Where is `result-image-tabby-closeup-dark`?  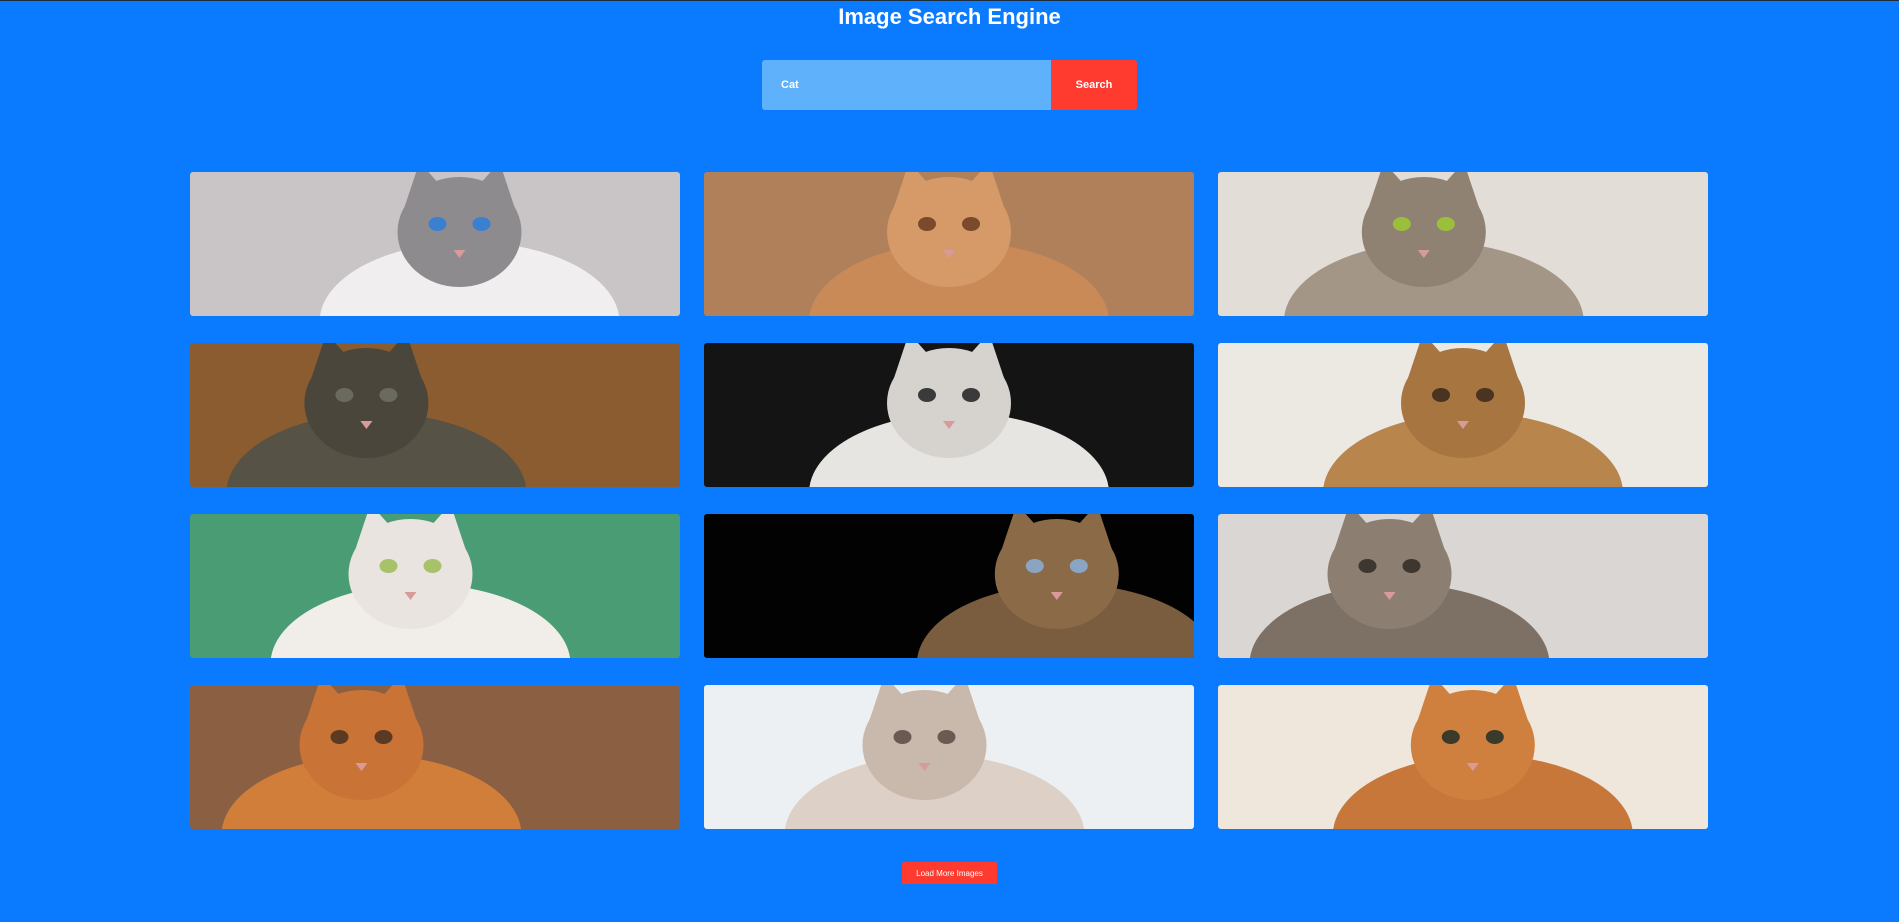 result-image-tabby-closeup-dark is located at coordinates (949, 586).